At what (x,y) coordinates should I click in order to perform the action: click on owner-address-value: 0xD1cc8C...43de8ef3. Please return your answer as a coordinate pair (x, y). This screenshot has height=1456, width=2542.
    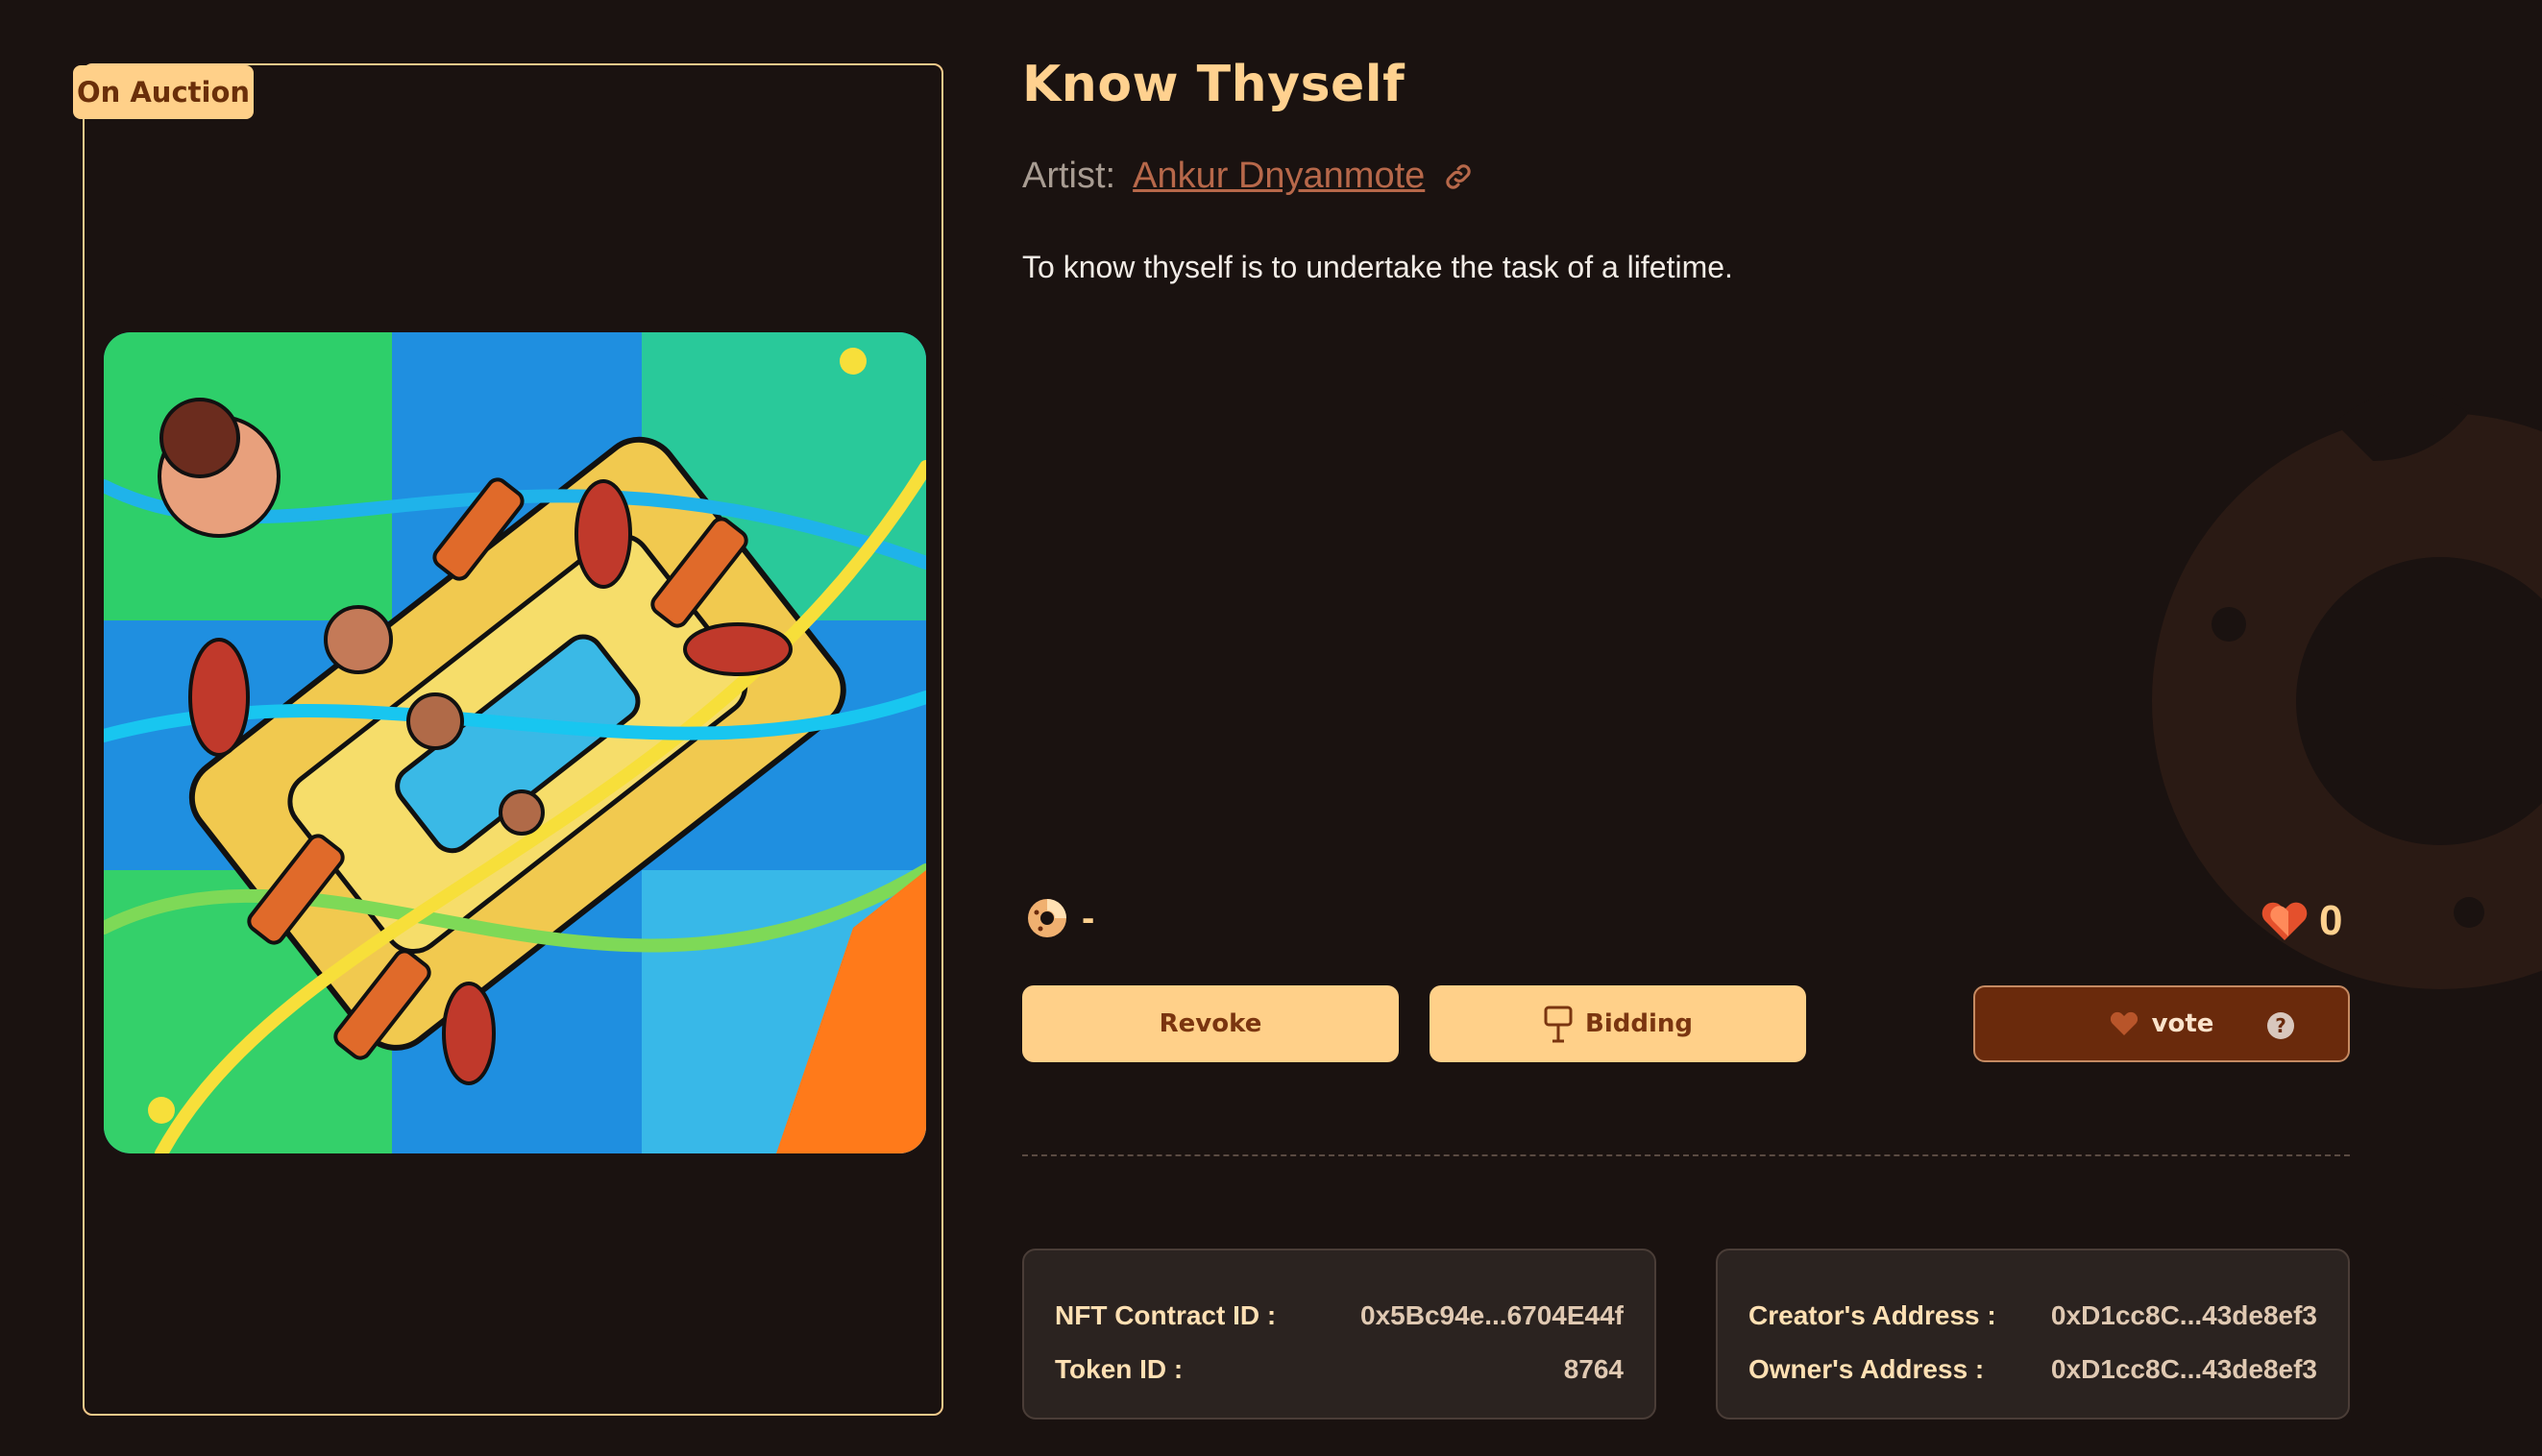
    Looking at the image, I should click on (2184, 1369).